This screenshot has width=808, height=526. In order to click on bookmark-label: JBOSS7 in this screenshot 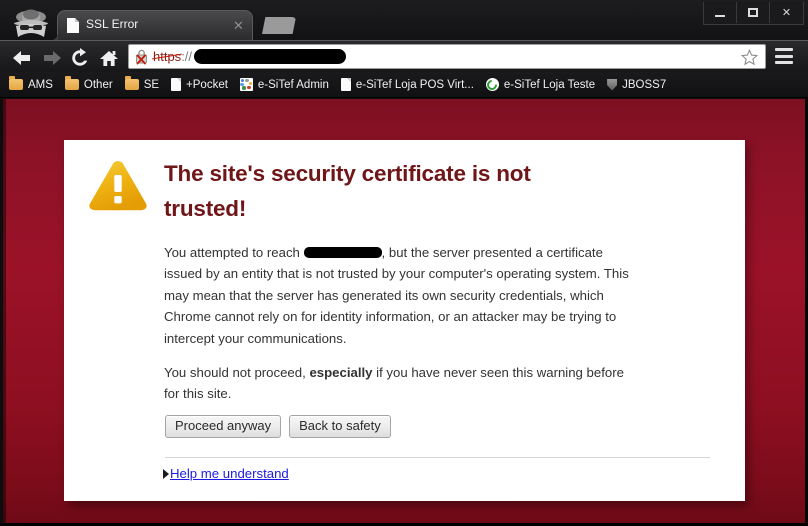, I will do `click(644, 84)`.